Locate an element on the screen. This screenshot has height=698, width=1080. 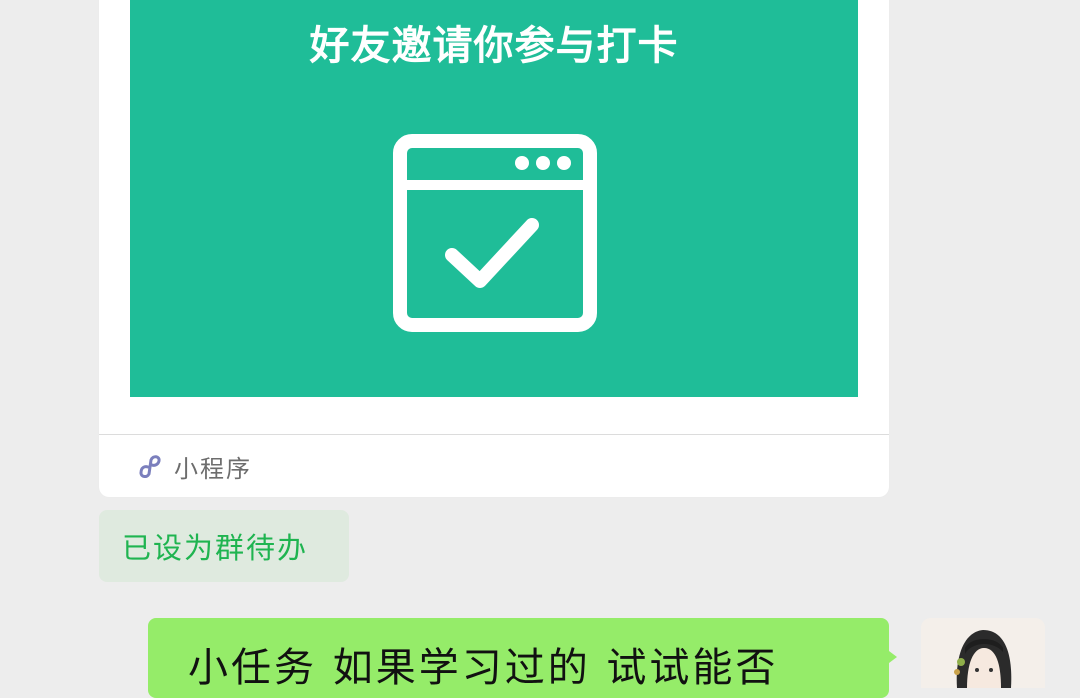
card-footer: 小程序 is located at coordinates (193, 466).